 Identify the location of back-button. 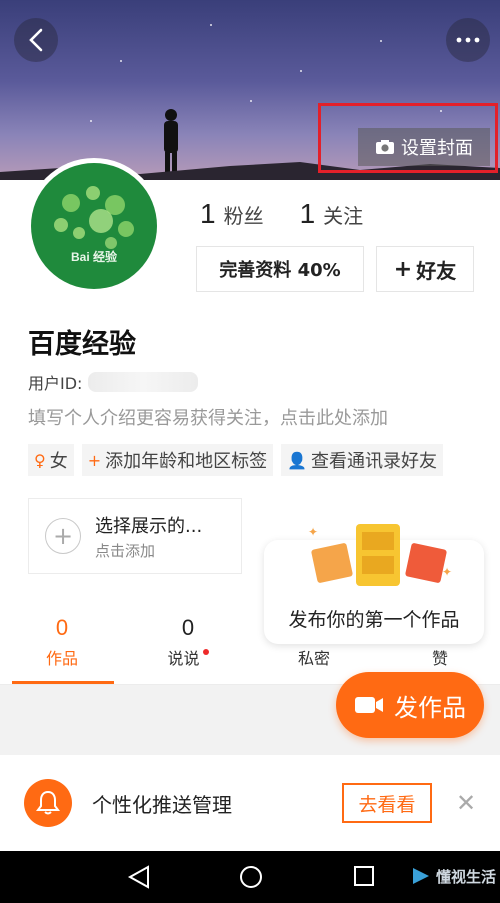
(36, 40).